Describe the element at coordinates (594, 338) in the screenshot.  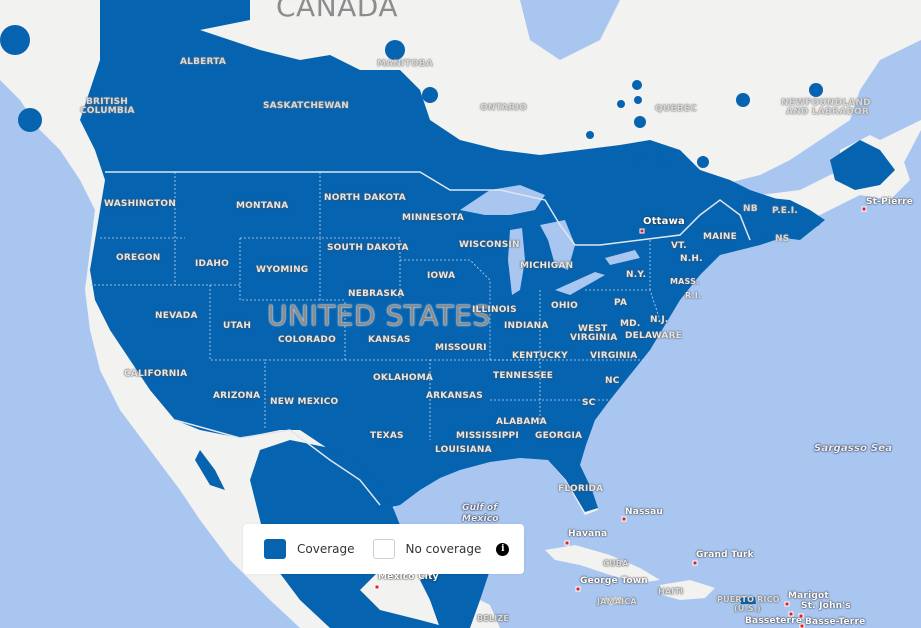
I see `label-west-virginia-2: VIRGINIA` at that location.